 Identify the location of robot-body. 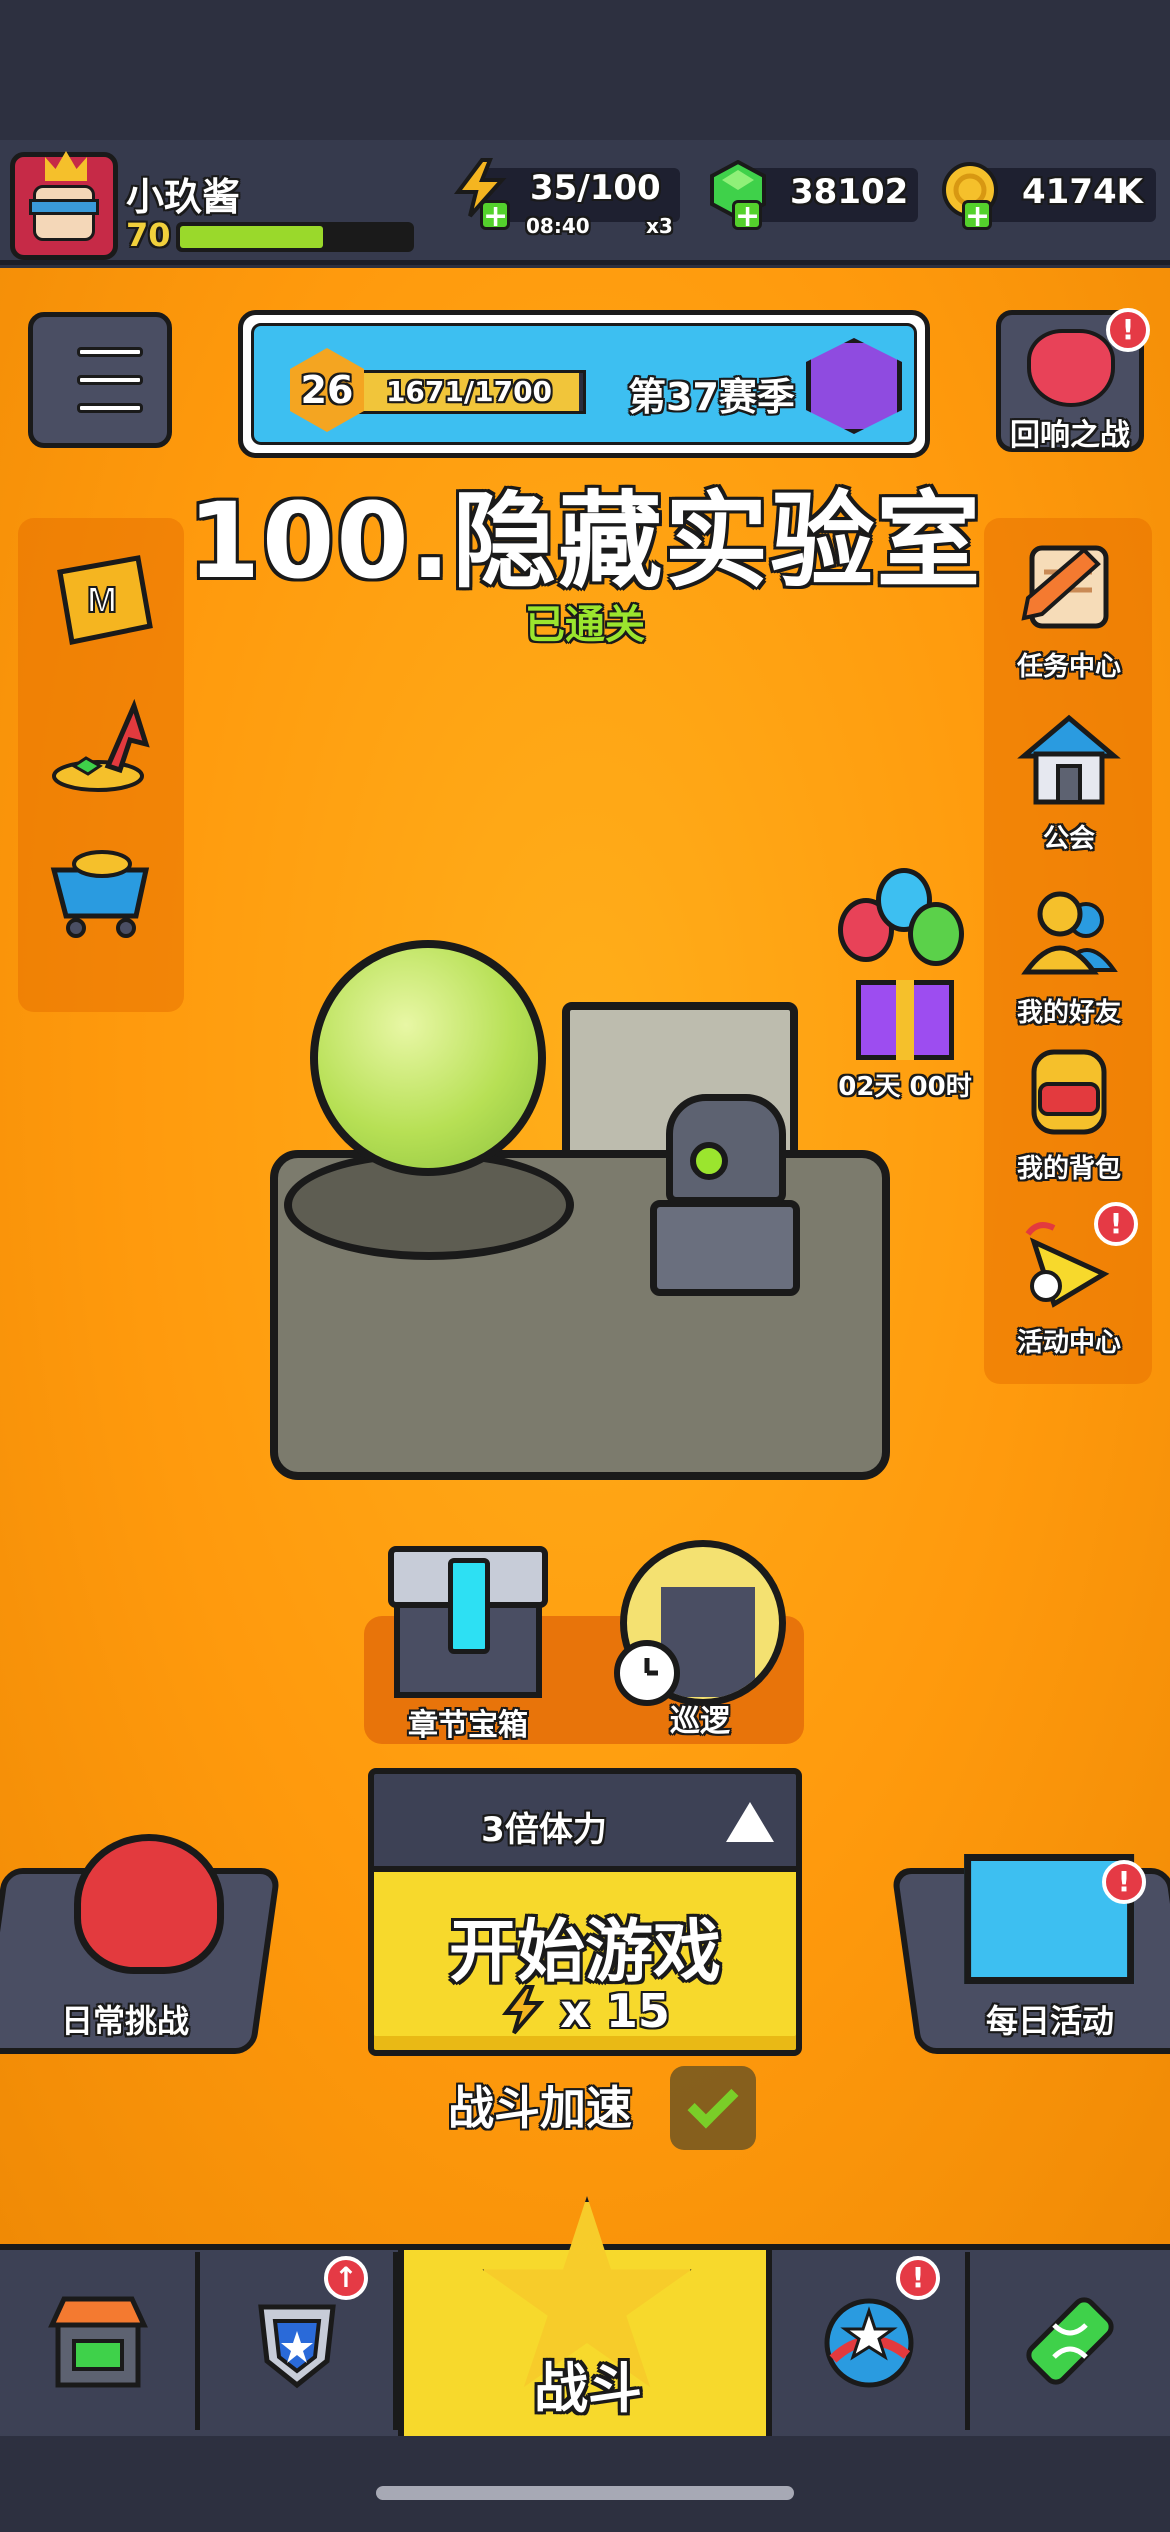
(725, 1248).